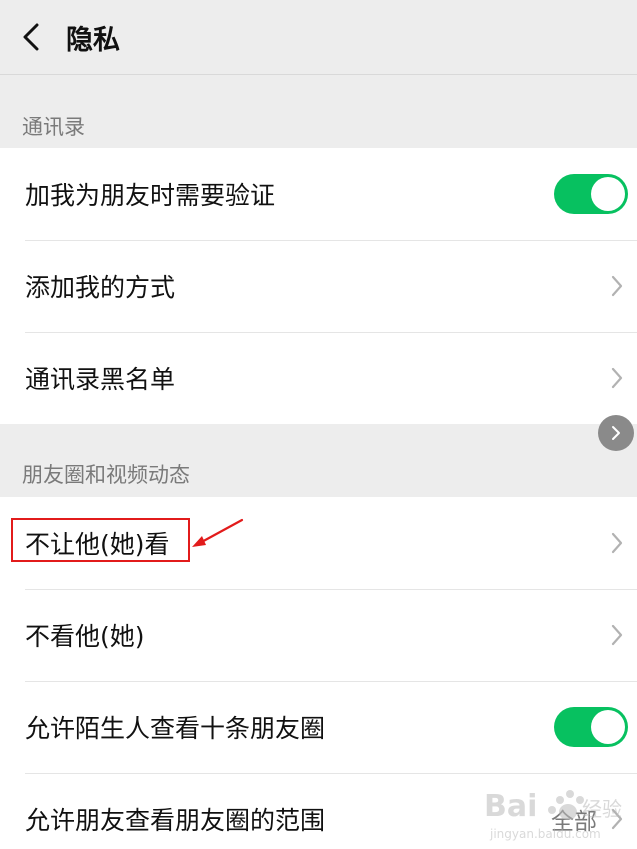  I want to click on row-hide-their-posts: 不看他(她), so click(318, 635).